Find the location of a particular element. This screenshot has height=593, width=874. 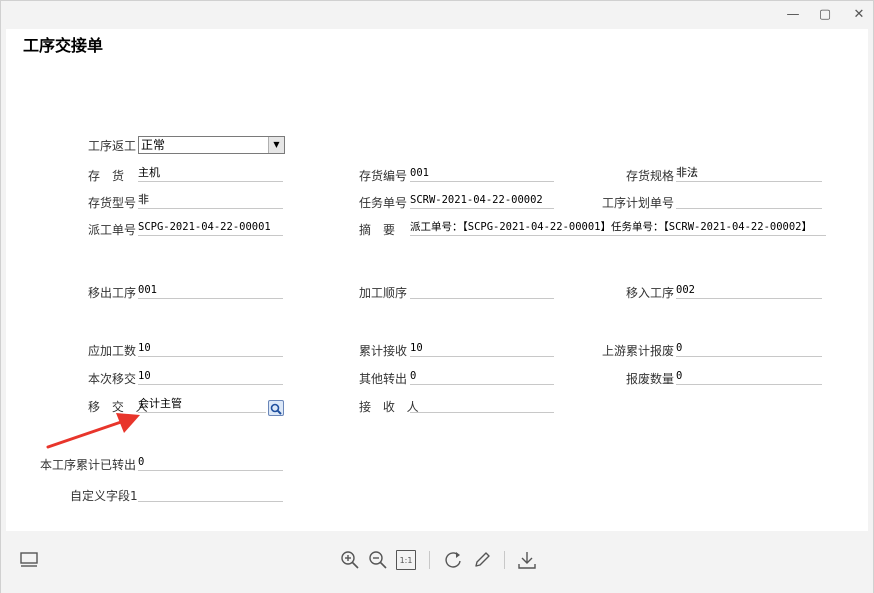

chevron-down-icon: ▼ is located at coordinates (276, 145).